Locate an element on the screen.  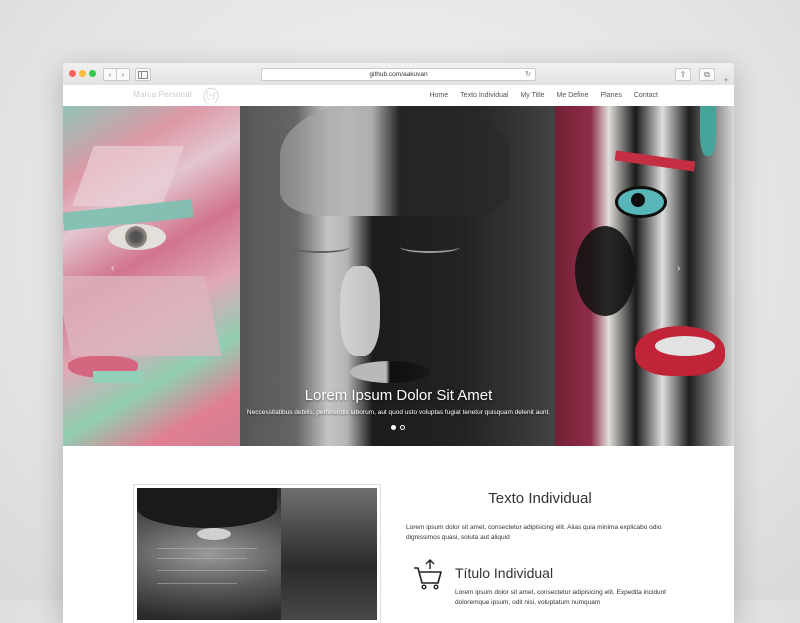
address-bar: github.com/aakuvan ↻ is located at coordinates (398, 74).